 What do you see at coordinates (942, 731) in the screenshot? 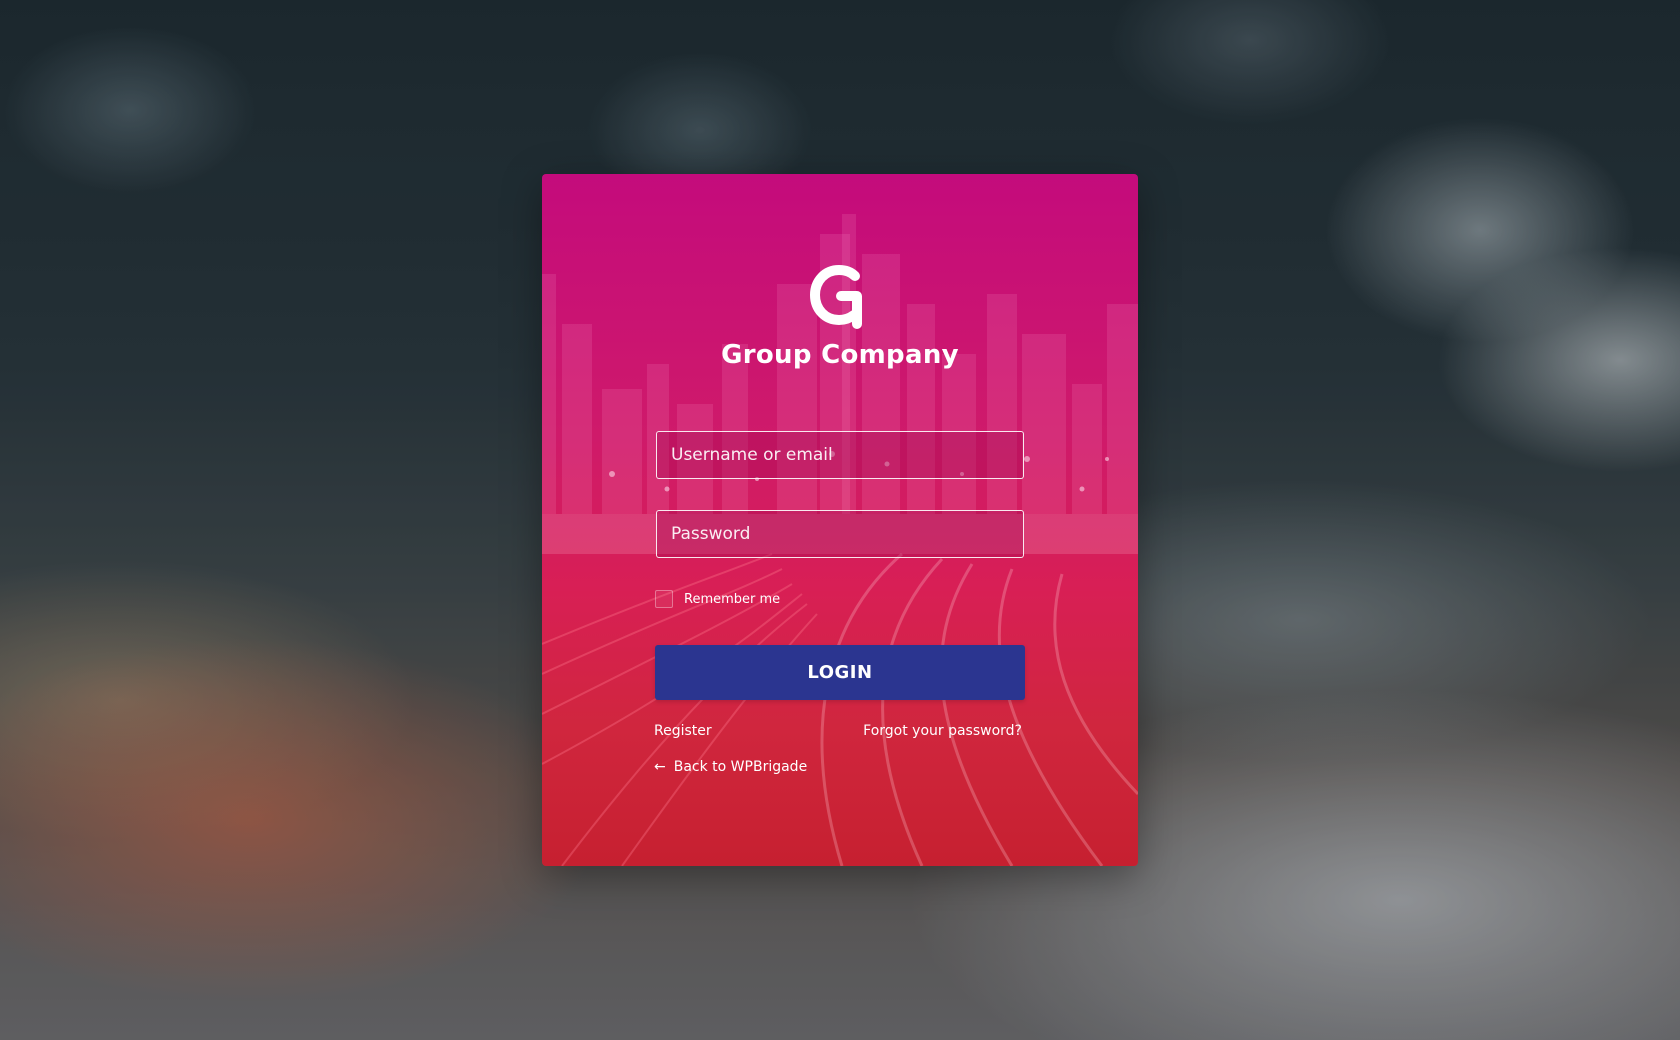
I see `forgot-password-link: Forgot your password?` at bounding box center [942, 731].